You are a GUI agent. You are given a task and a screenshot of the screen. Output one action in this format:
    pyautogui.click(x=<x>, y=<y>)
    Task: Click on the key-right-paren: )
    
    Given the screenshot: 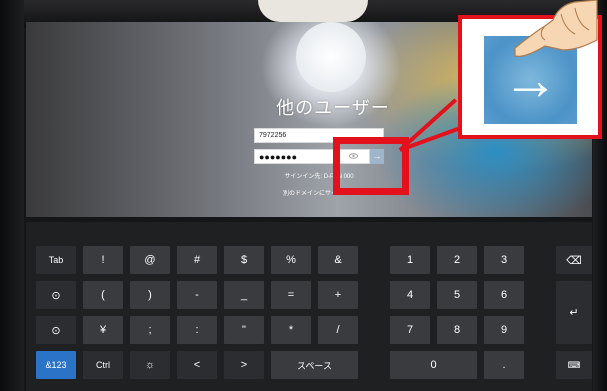 What is the action you would take?
    pyautogui.click(x=150, y=295)
    